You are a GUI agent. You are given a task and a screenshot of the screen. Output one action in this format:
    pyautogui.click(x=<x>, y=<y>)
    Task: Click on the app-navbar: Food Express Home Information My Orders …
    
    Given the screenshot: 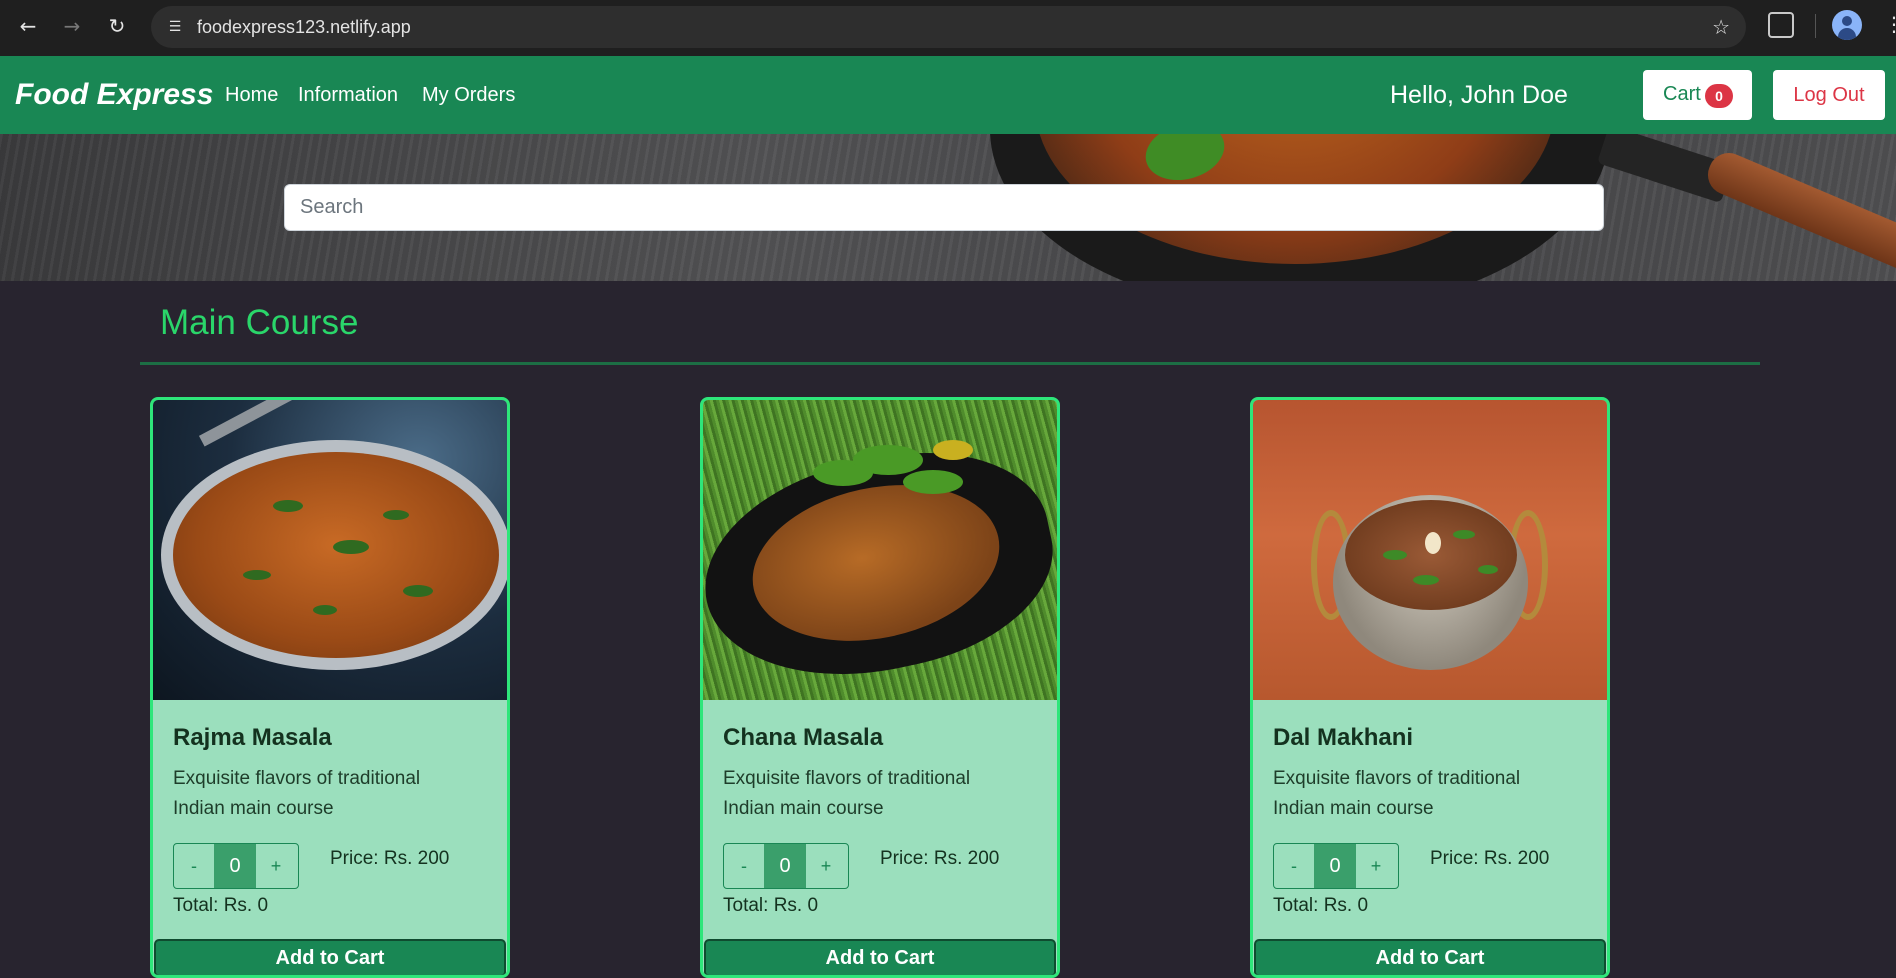 What is the action you would take?
    pyautogui.click(x=948, y=95)
    